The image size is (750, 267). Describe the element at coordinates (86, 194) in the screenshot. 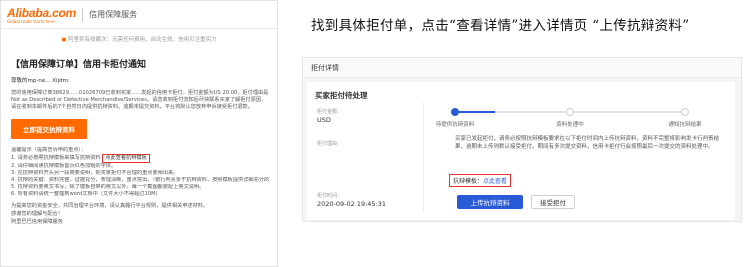

I see `tip-6: 6. 所有资料请统一整理到word文档中（文件大小不得超过10M）` at that location.